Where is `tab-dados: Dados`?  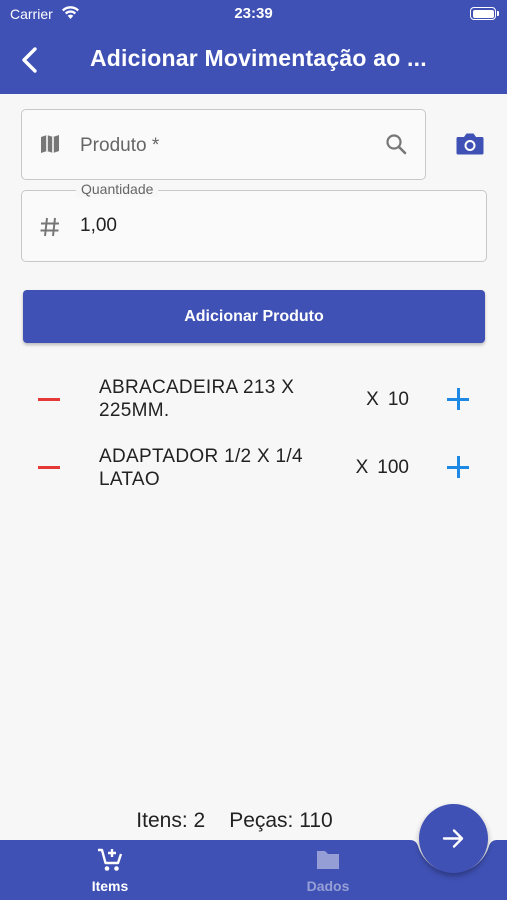
tab-dados: Dados is located at coordinates (328, 870).